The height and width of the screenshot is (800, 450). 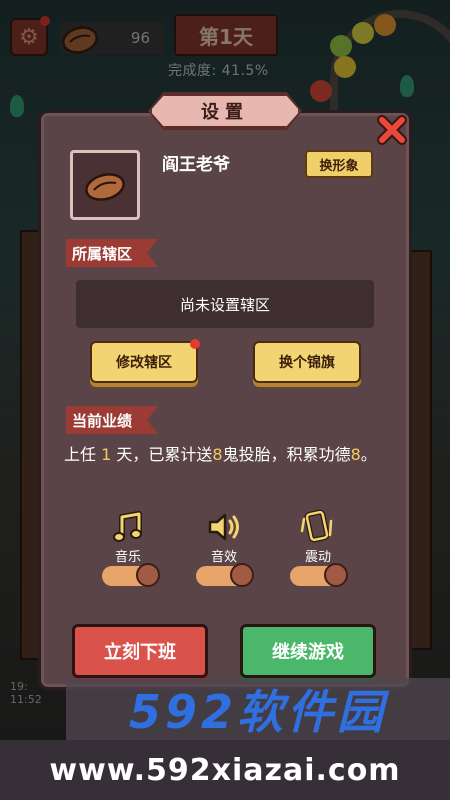 I want to click on avatar, so click(x=105, y=185).